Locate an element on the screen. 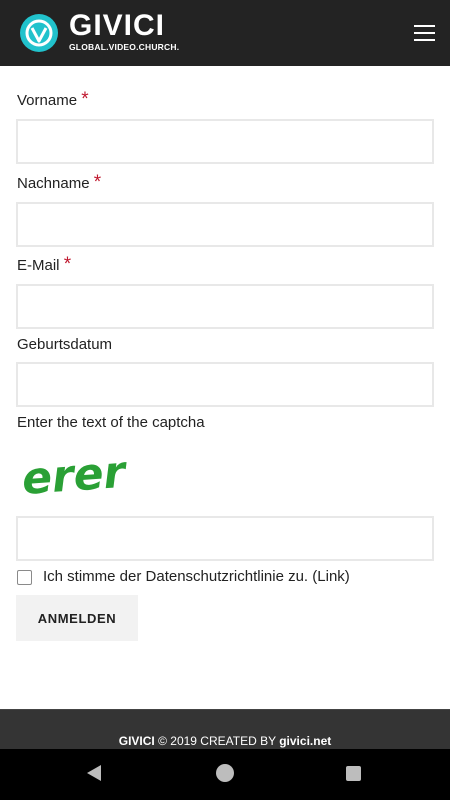 The image size is (450, 800). app-header: GIVICI GLOBAL.VIDEO.CHURCH. is located at coordinates (225, 33).